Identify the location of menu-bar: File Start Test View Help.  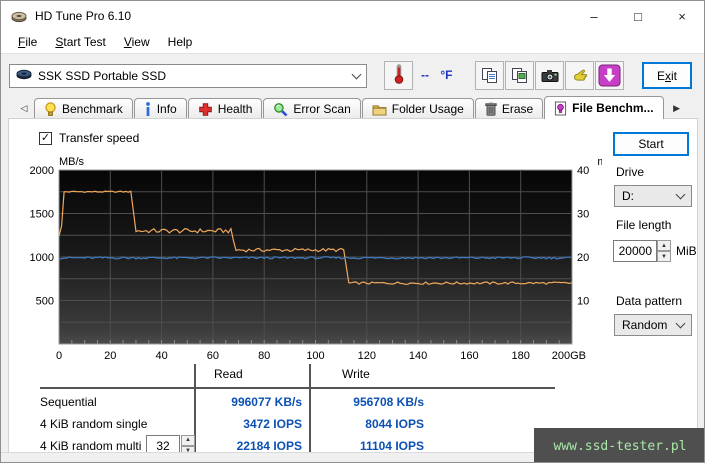
(352, 42).